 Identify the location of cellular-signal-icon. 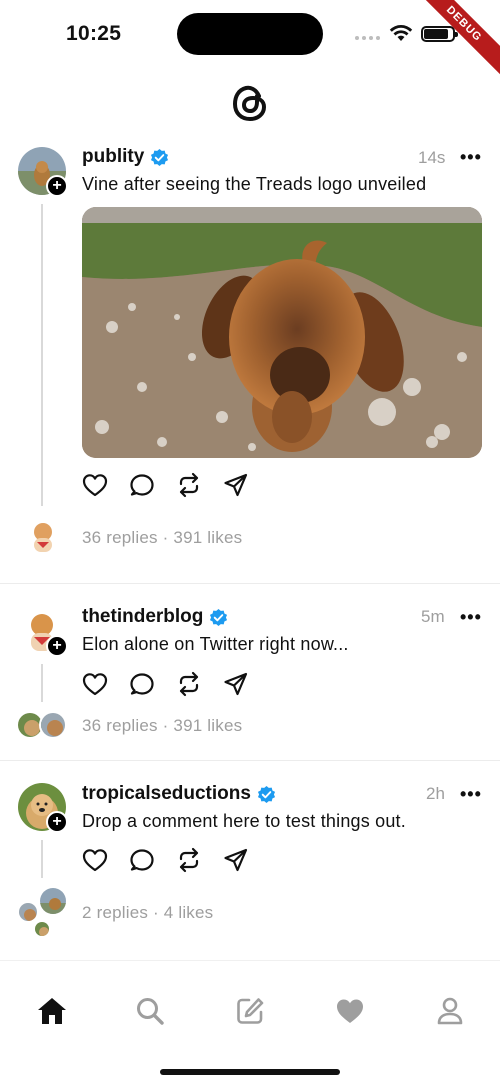
(368, 39).